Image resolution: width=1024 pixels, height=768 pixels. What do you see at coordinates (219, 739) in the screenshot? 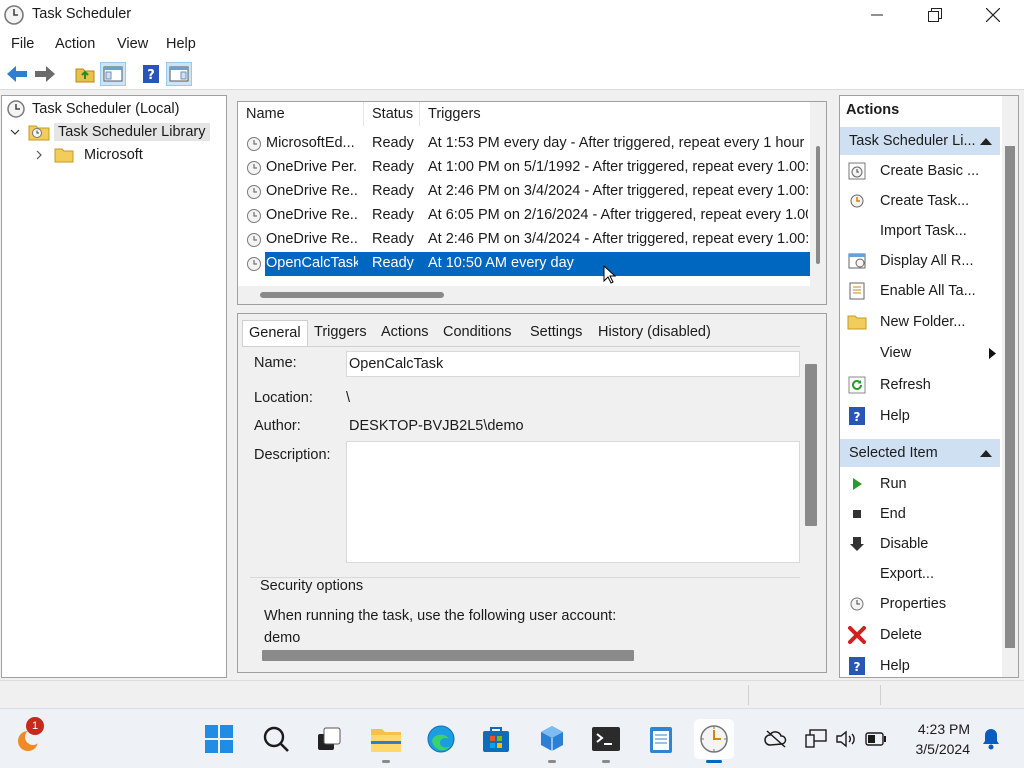
I see `start-button-windows-icon` at bounding box center [219, 739].